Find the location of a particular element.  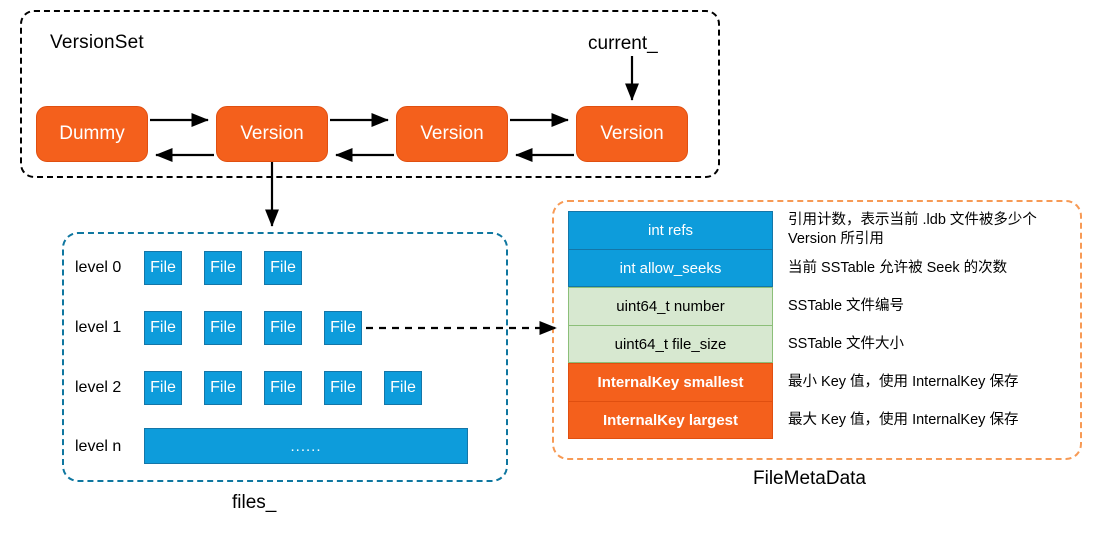

annotation-file-size: SSTable 文件大小 is located at coordinates (846, 343).